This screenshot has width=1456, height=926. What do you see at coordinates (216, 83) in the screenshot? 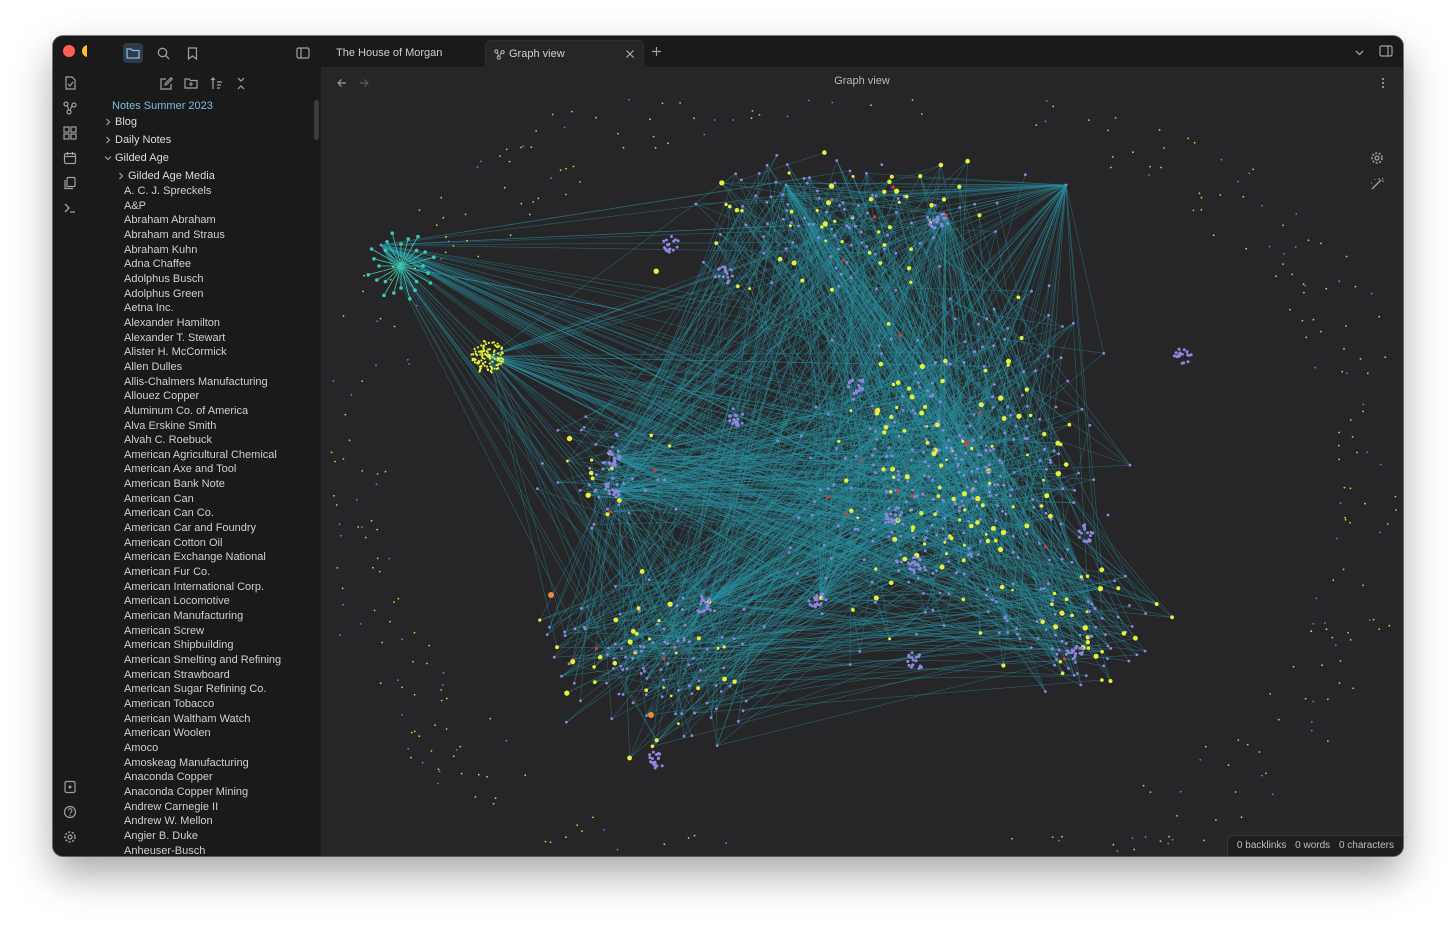
I see `sort-icon` at bounding box center [216, 83].